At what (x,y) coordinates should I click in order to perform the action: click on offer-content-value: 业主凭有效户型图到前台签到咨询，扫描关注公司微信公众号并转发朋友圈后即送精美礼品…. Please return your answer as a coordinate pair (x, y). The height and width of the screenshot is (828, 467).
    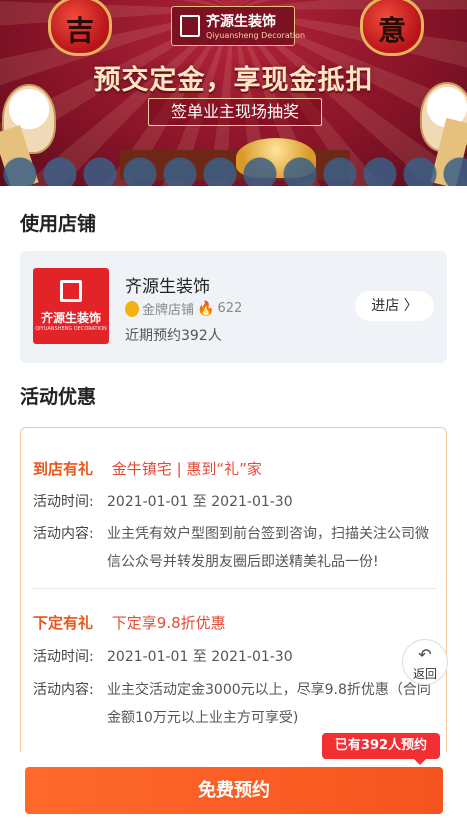
    Looking at the image, I should click on (268, 548).